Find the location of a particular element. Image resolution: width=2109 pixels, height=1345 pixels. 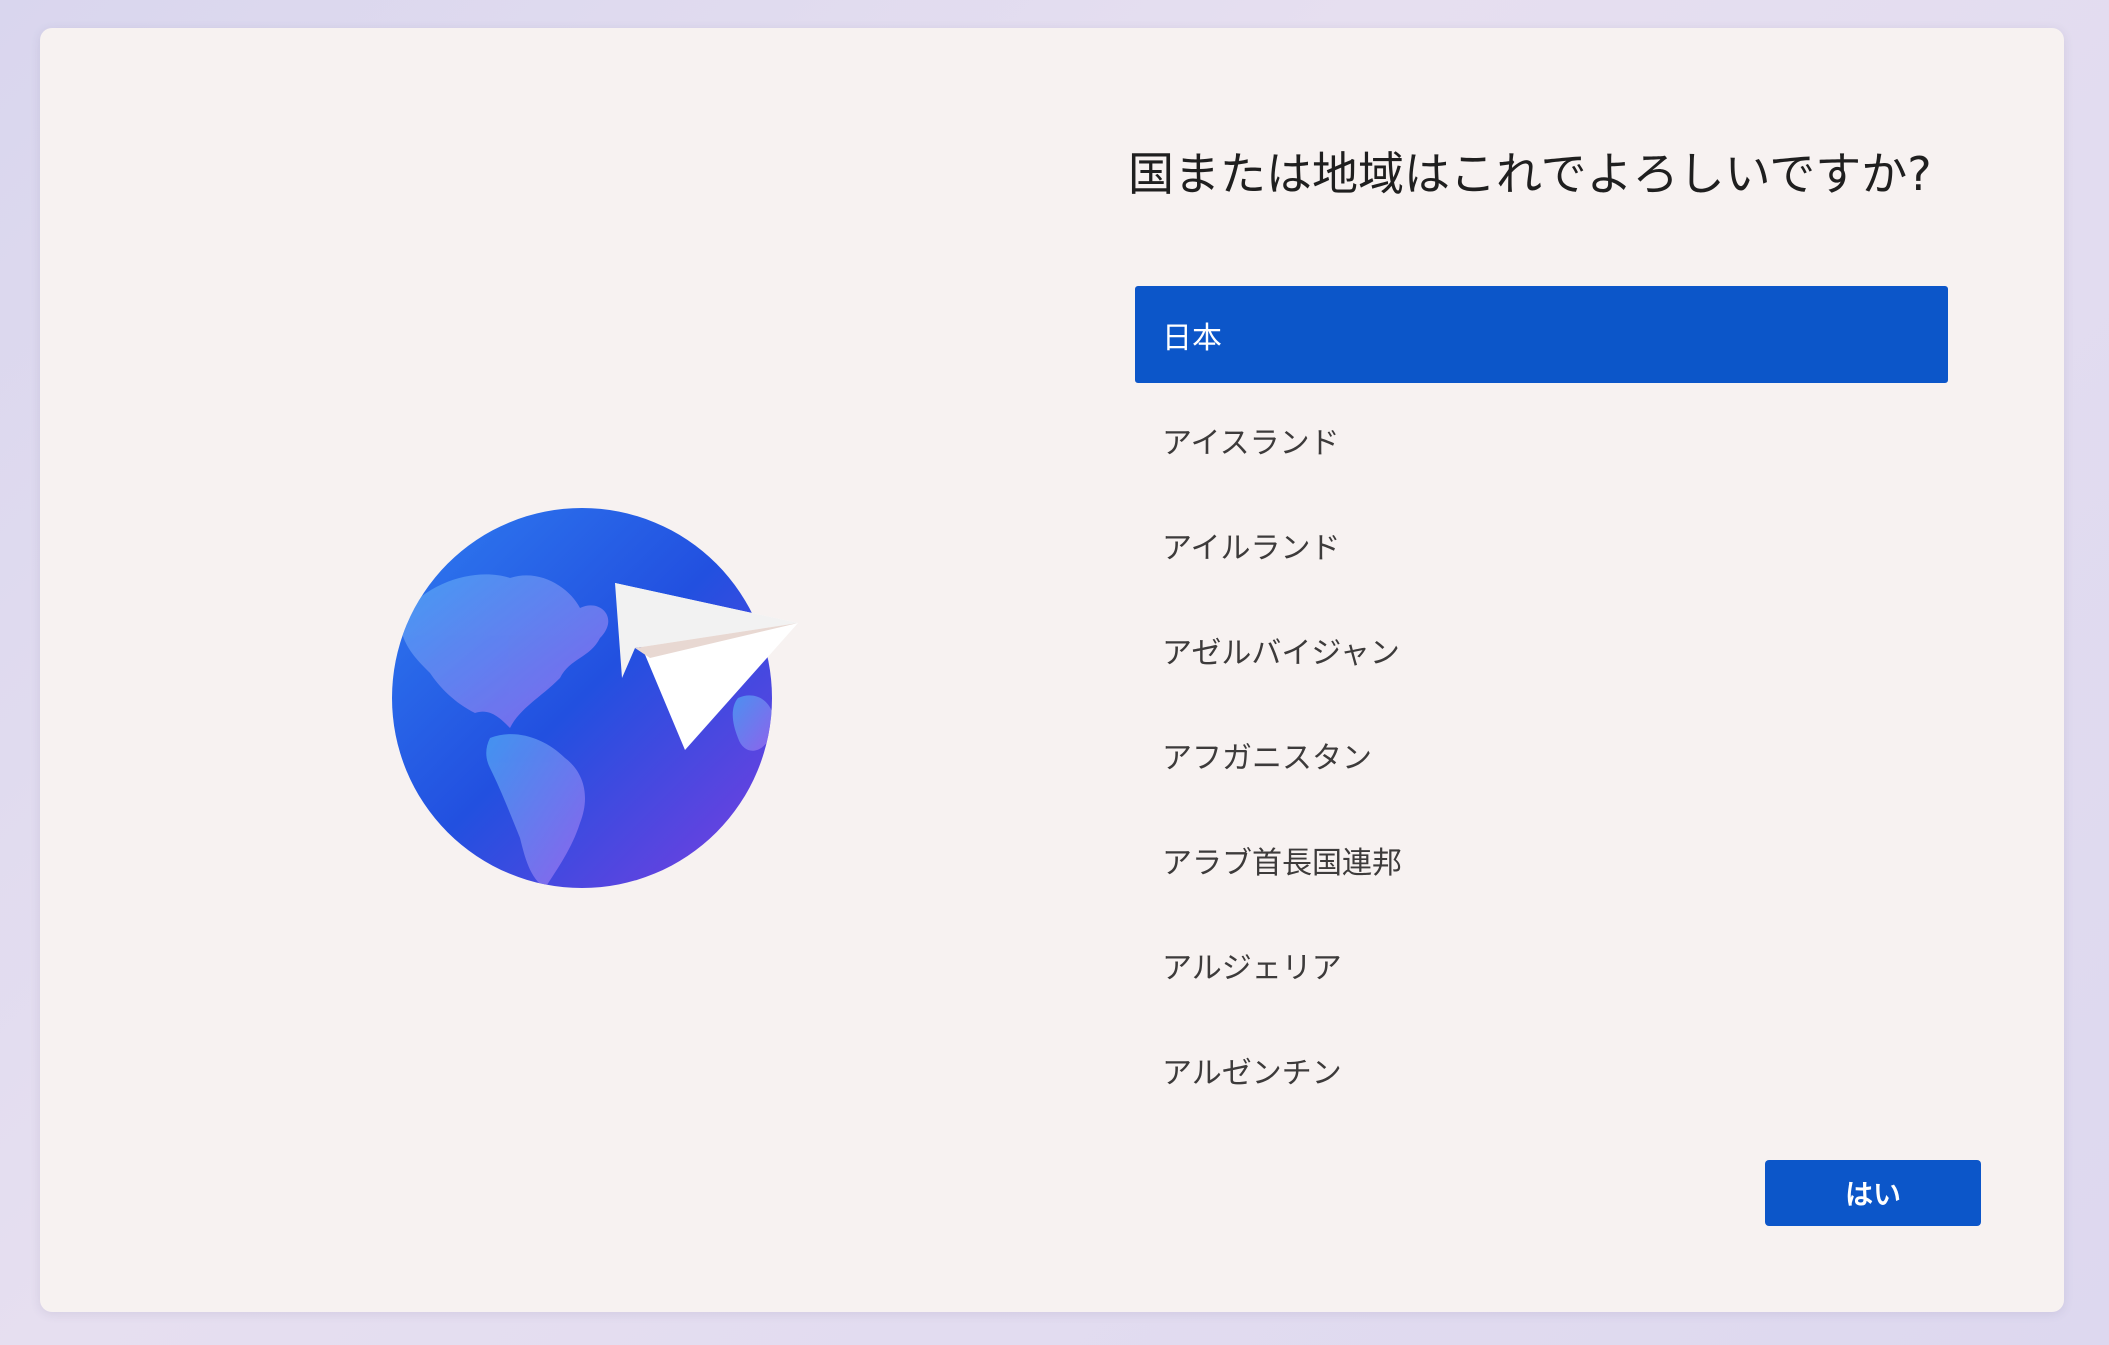

globe-with-paper-plane-icon is located at coordinates (595, 698).